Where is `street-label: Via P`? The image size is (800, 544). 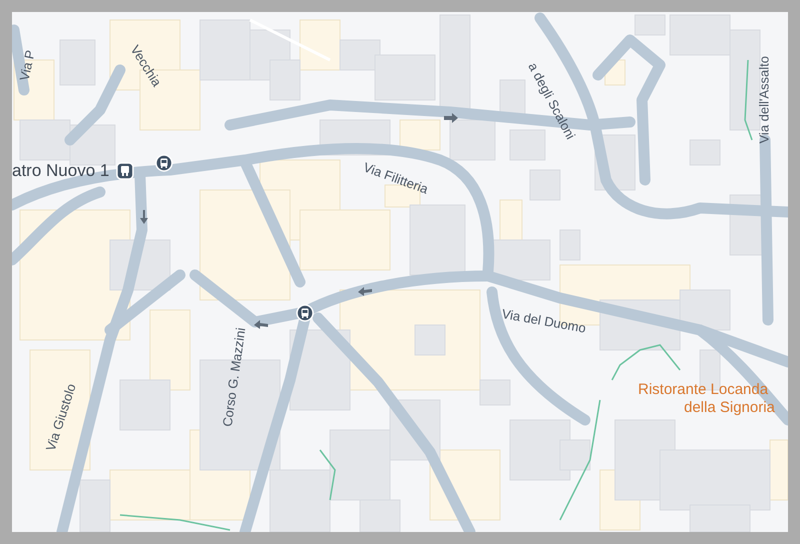
street-label: Via P is located at coordinates (27, 65).